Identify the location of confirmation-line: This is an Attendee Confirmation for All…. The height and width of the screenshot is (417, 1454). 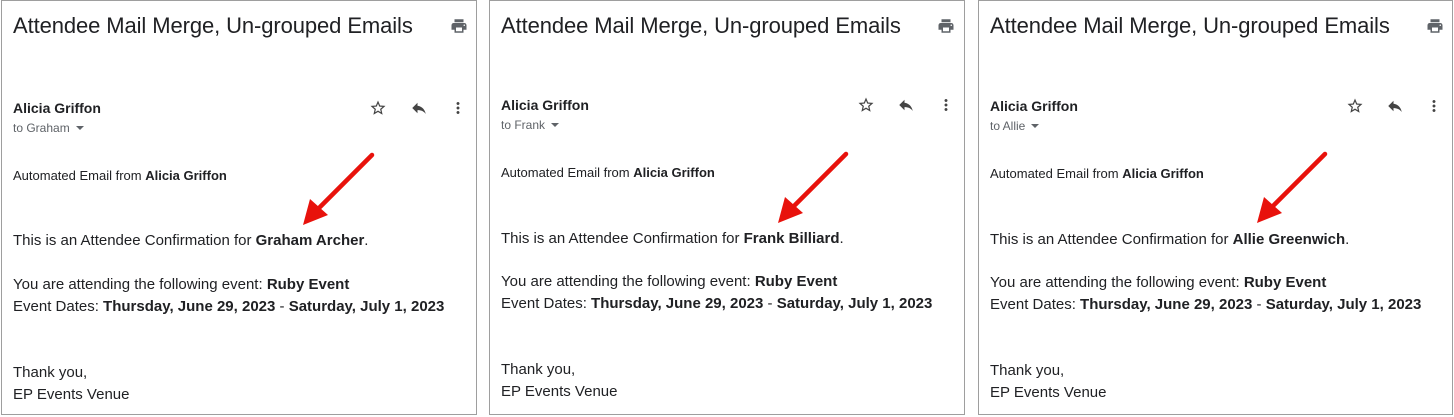
(1169, 239).